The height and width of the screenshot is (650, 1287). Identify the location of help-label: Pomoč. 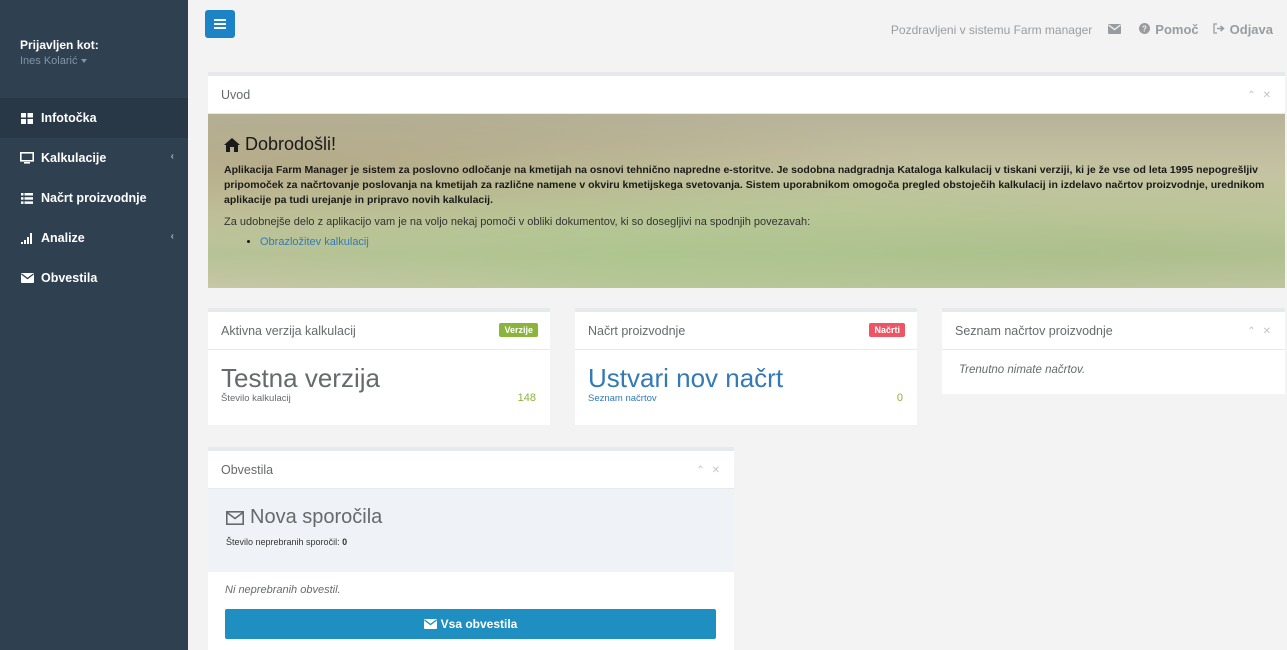
(1177, 29).